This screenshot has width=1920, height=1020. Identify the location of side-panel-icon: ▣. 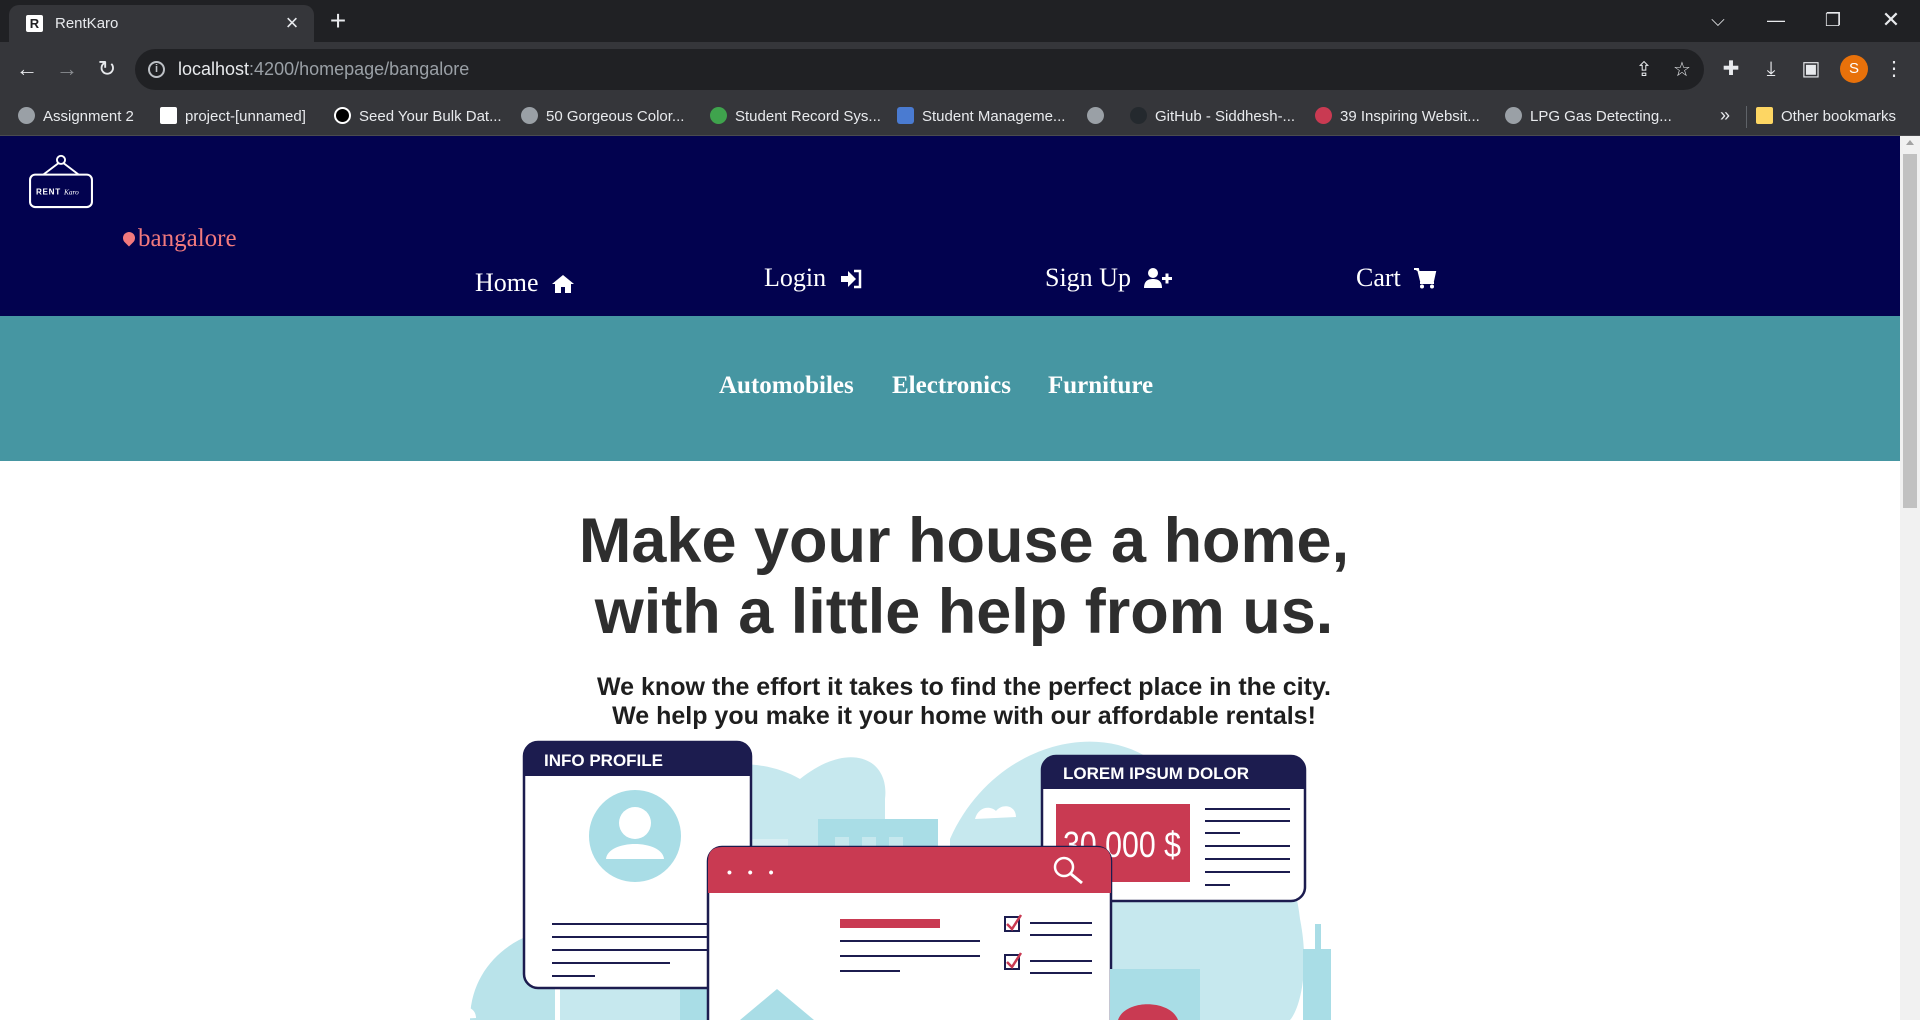
(1811, 69).